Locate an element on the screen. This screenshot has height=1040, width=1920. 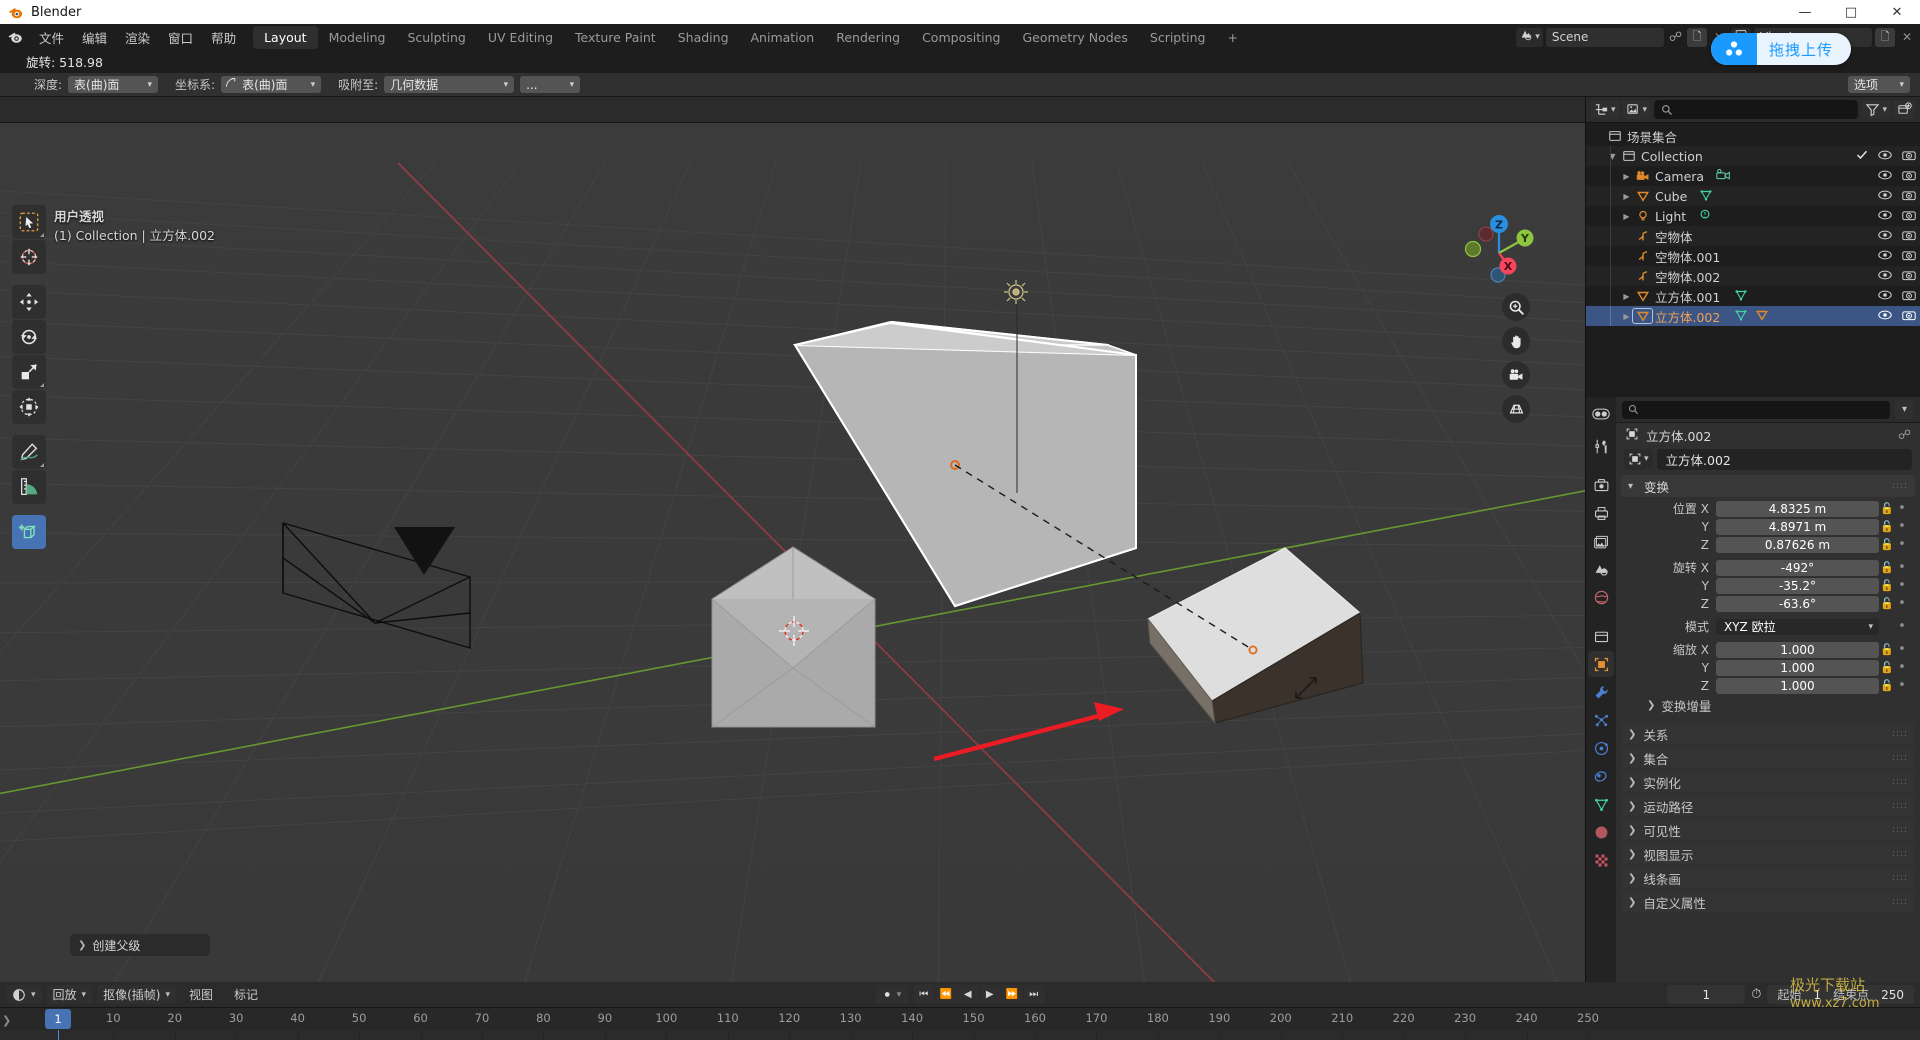
properties-options-dropdown: ▾ is located at coordinates (1904, 409).